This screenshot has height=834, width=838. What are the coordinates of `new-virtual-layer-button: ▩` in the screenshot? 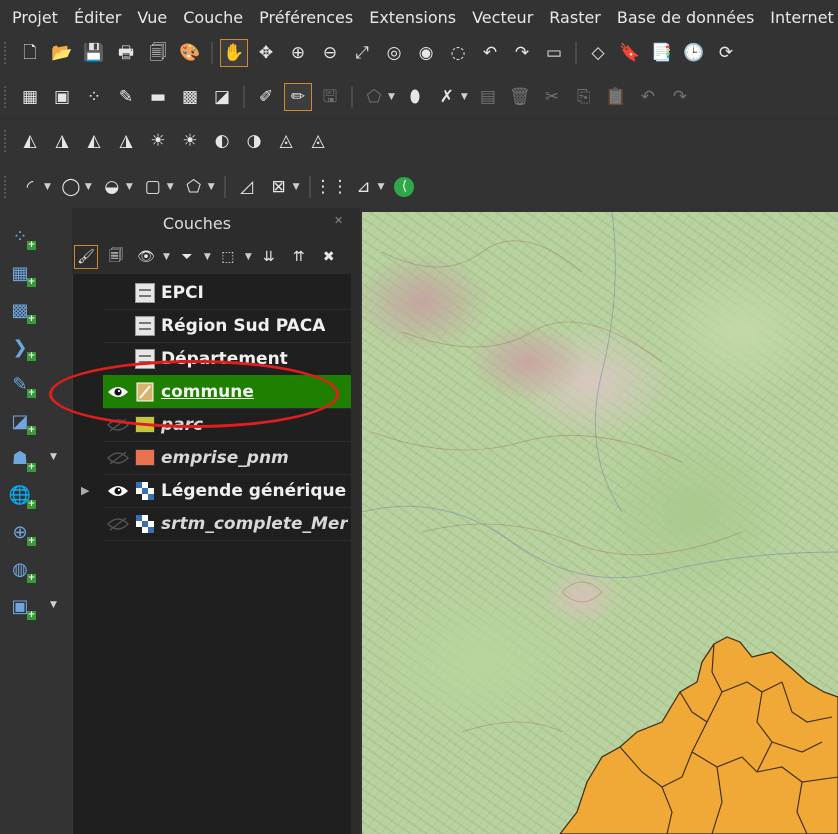 It's located at (190, 97).